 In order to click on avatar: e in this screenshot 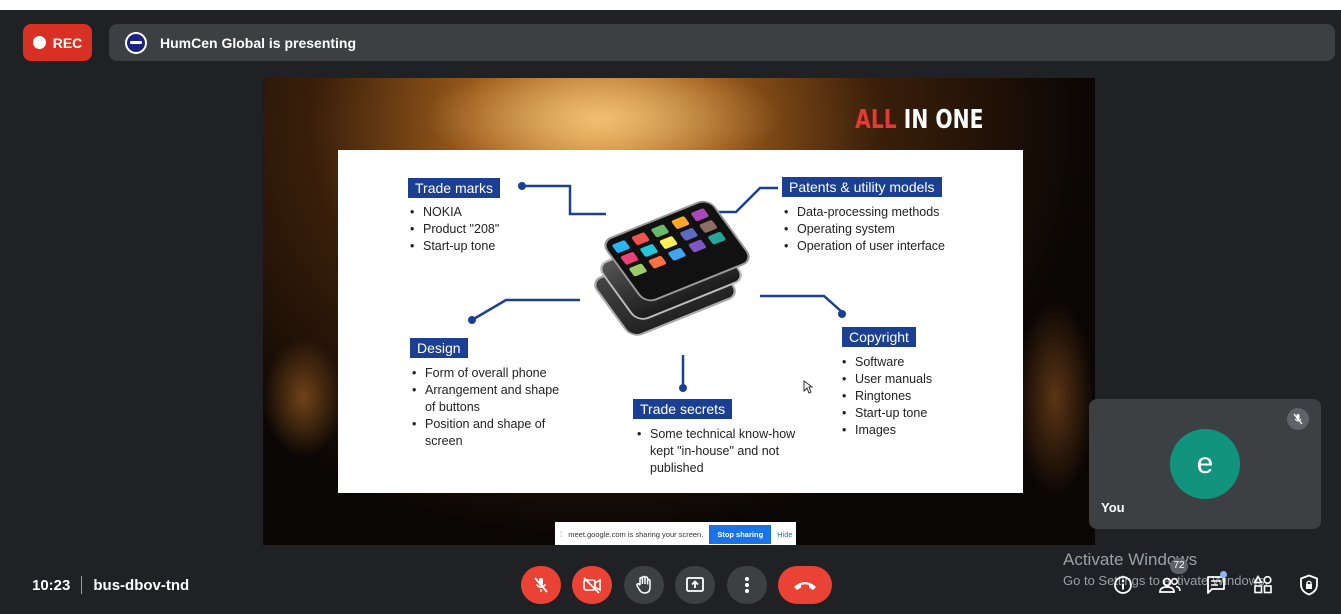, I will do `click(1205, 464)`.